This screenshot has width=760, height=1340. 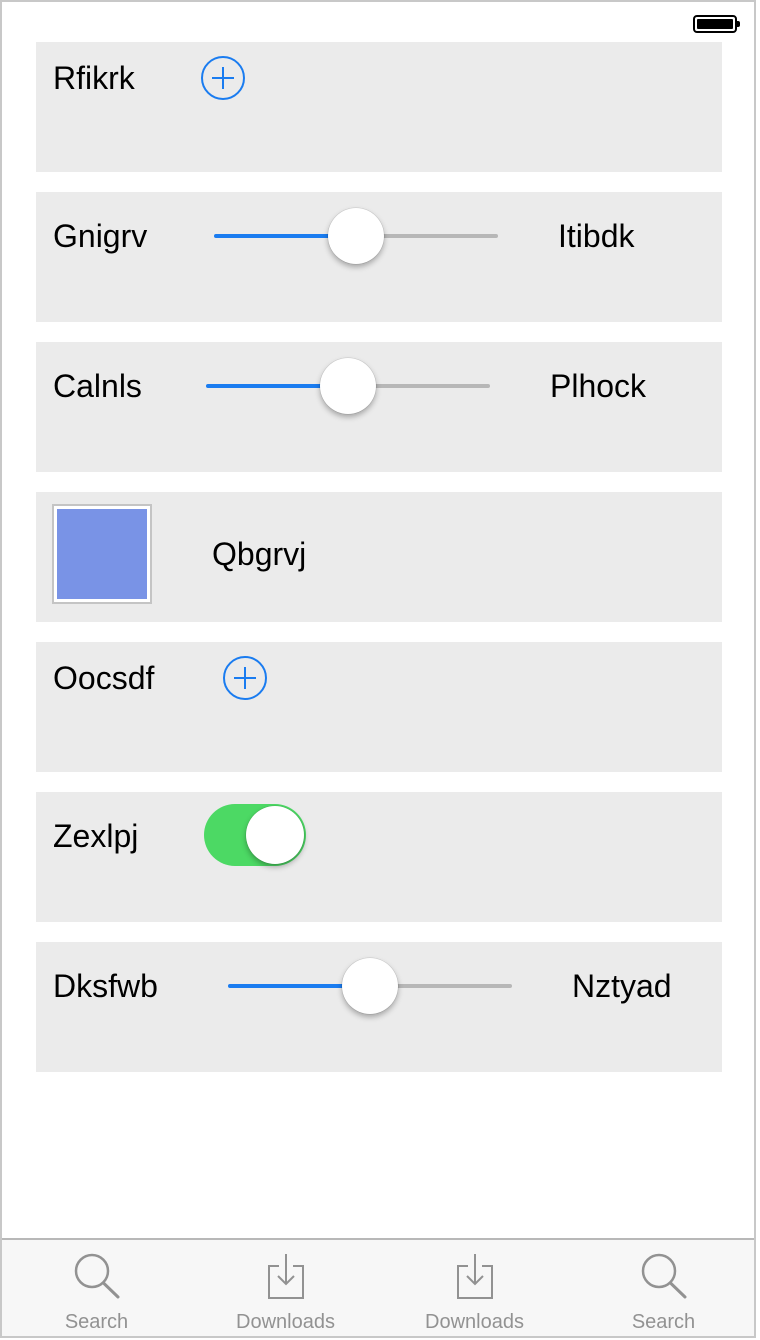 I want to click on tab-search: Search, so click(x=96, y=1288).